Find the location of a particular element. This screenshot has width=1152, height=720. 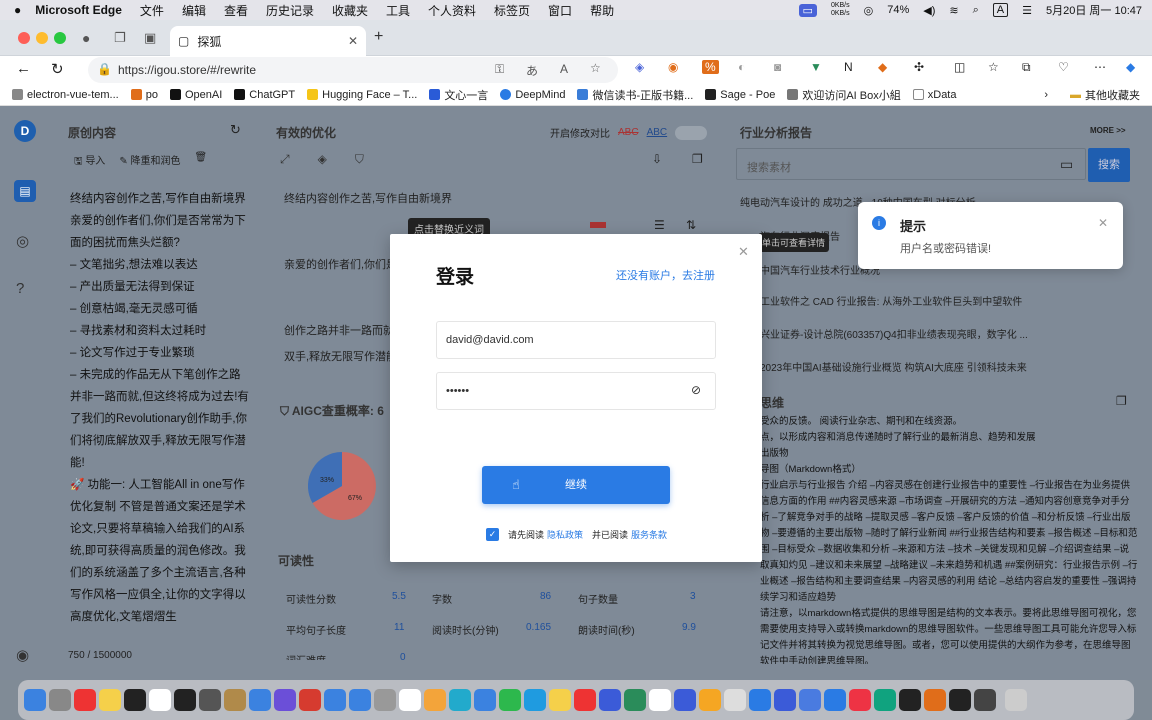

read-aloud-icon: A is located at coordinates (564, 69).